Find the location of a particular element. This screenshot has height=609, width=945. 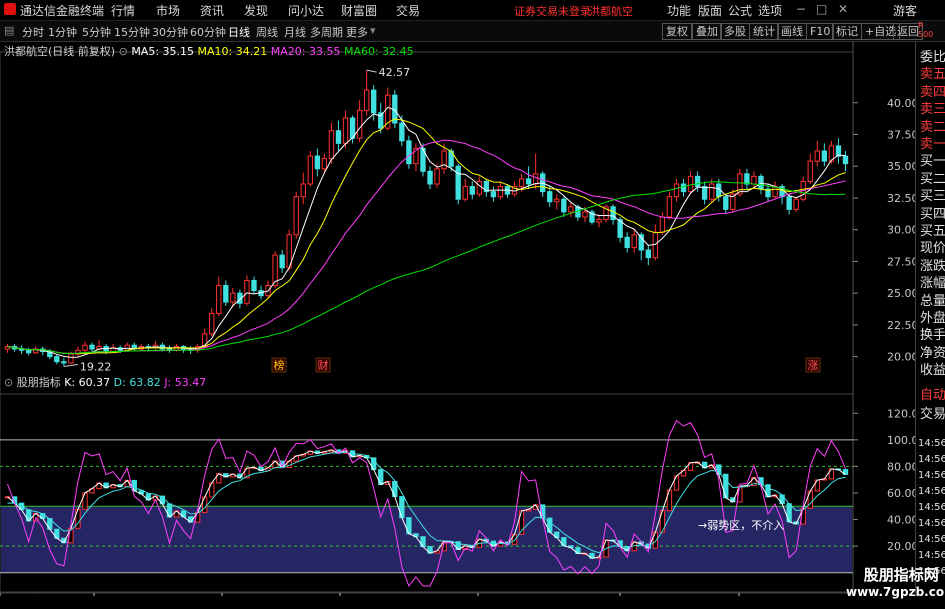

kdj-legend: ⊙ 股朋指标 K: 60.37 D: 63.82 J: 53.47 is located at coordinates (105, 382).